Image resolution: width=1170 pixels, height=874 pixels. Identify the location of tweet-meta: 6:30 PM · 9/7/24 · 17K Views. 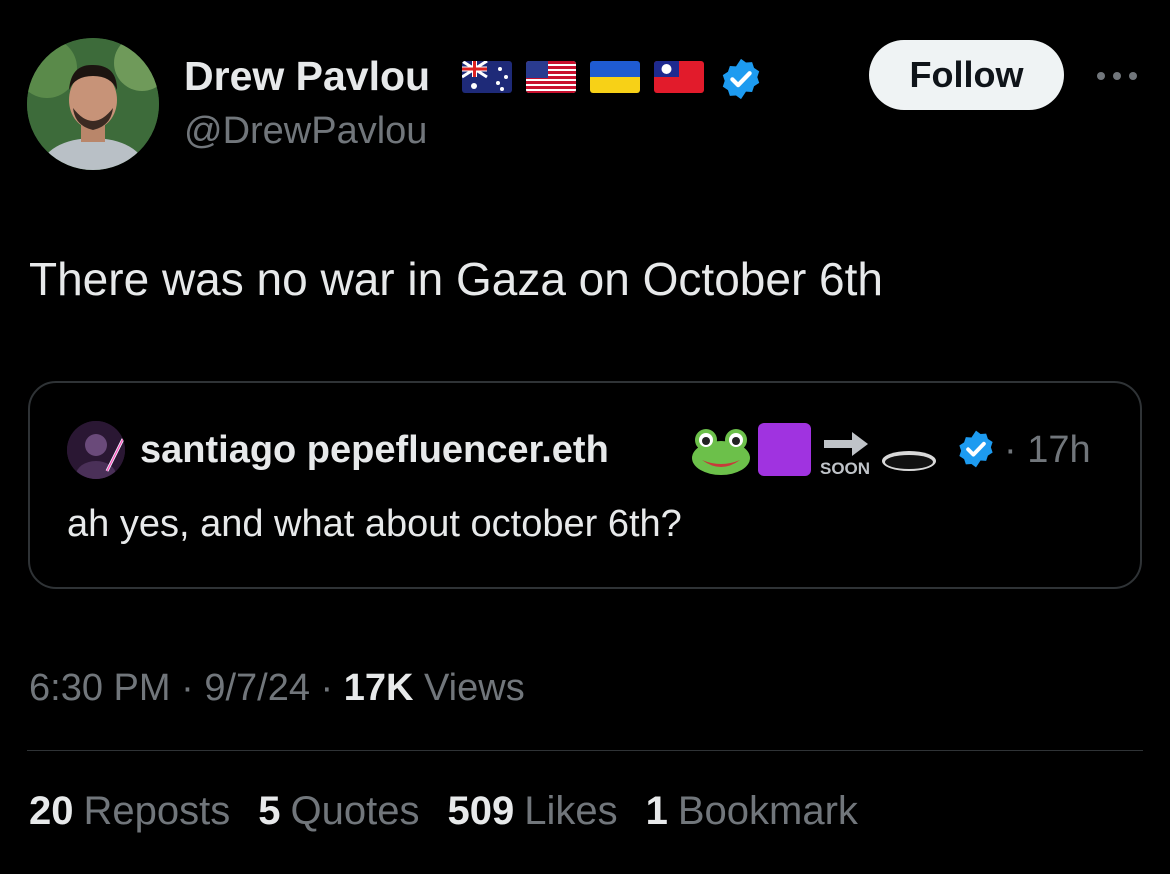
(277, 688).